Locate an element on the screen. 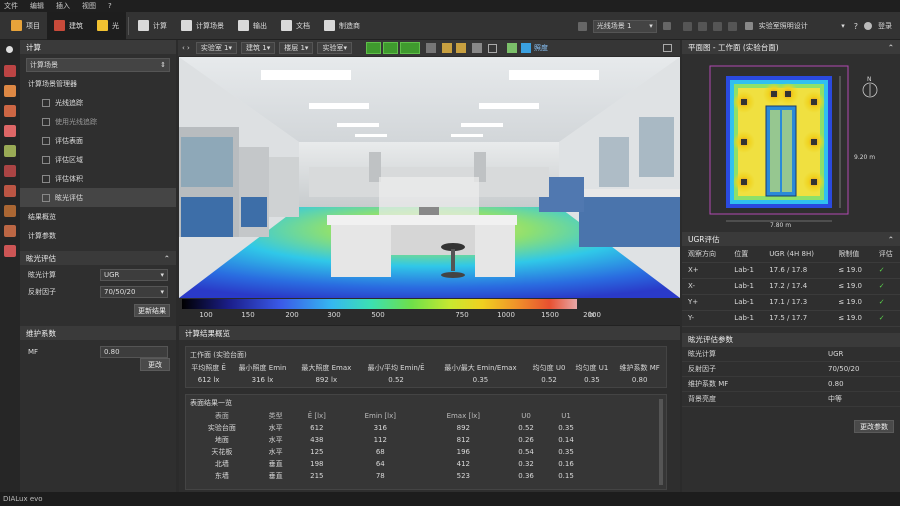 The height and width of the screenshot is (506, 900). settings-icon is located at coordinates (666, 26).